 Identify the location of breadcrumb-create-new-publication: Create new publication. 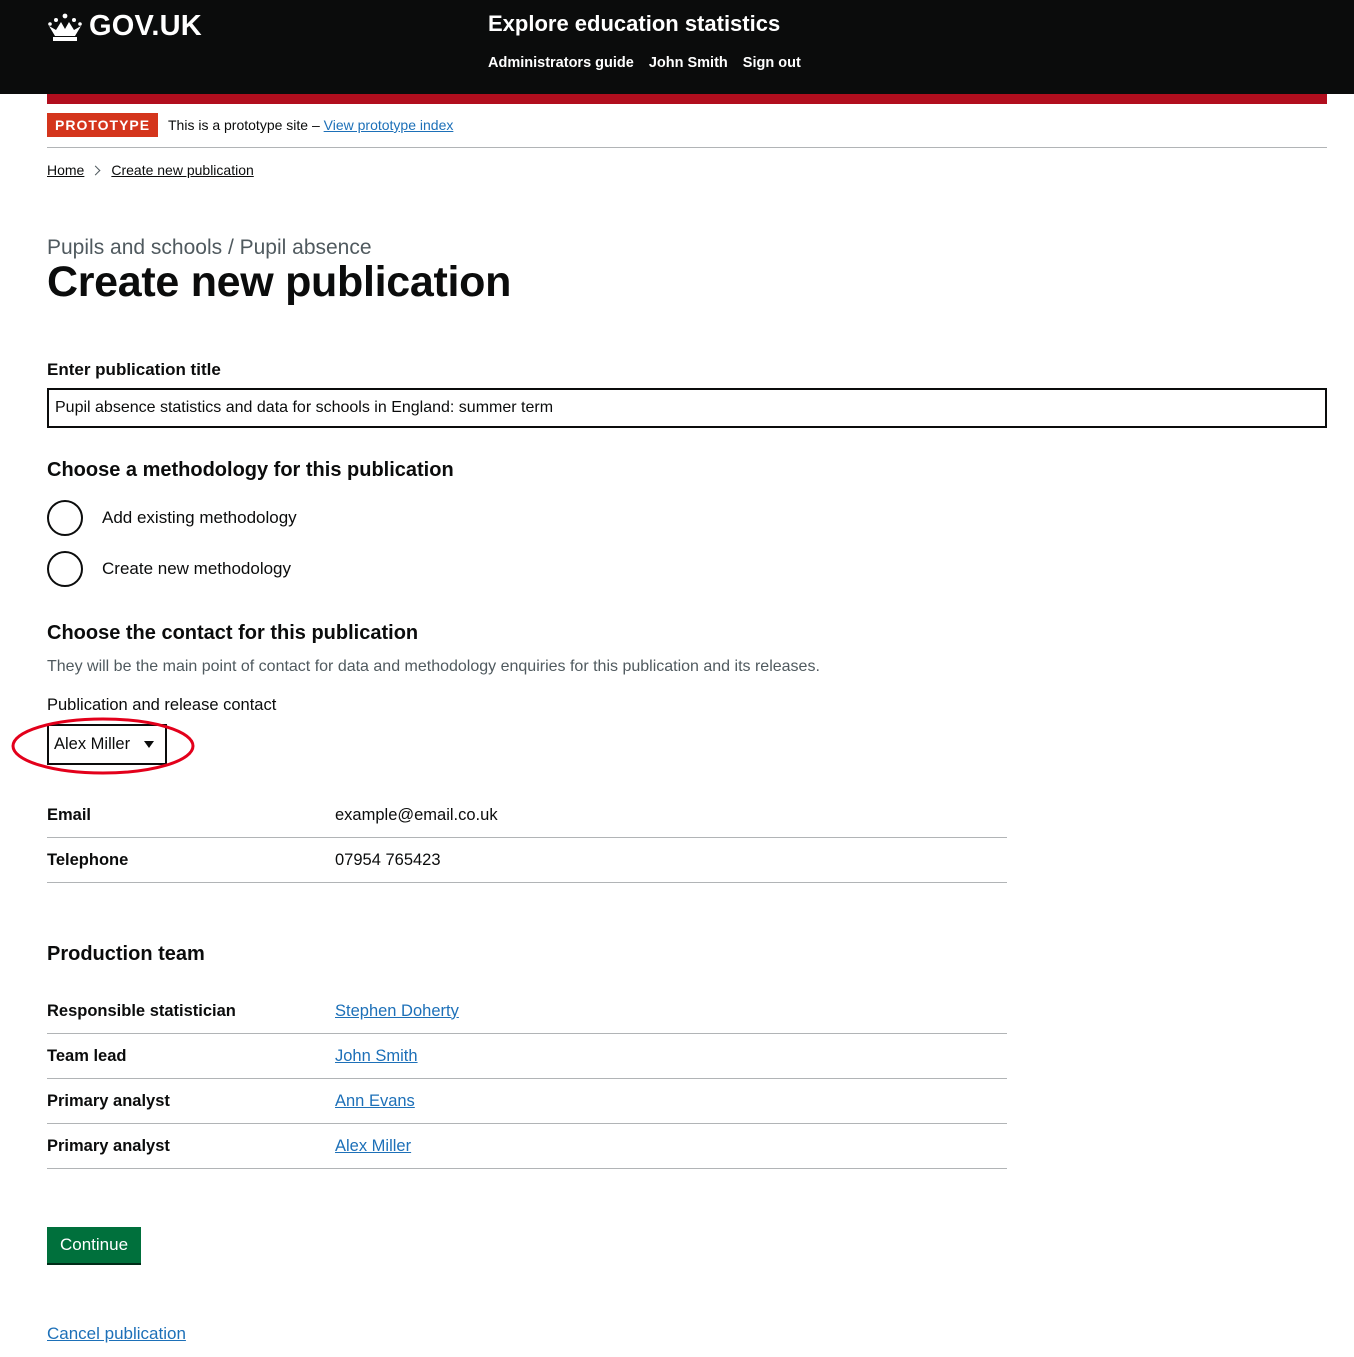
(182, 170).